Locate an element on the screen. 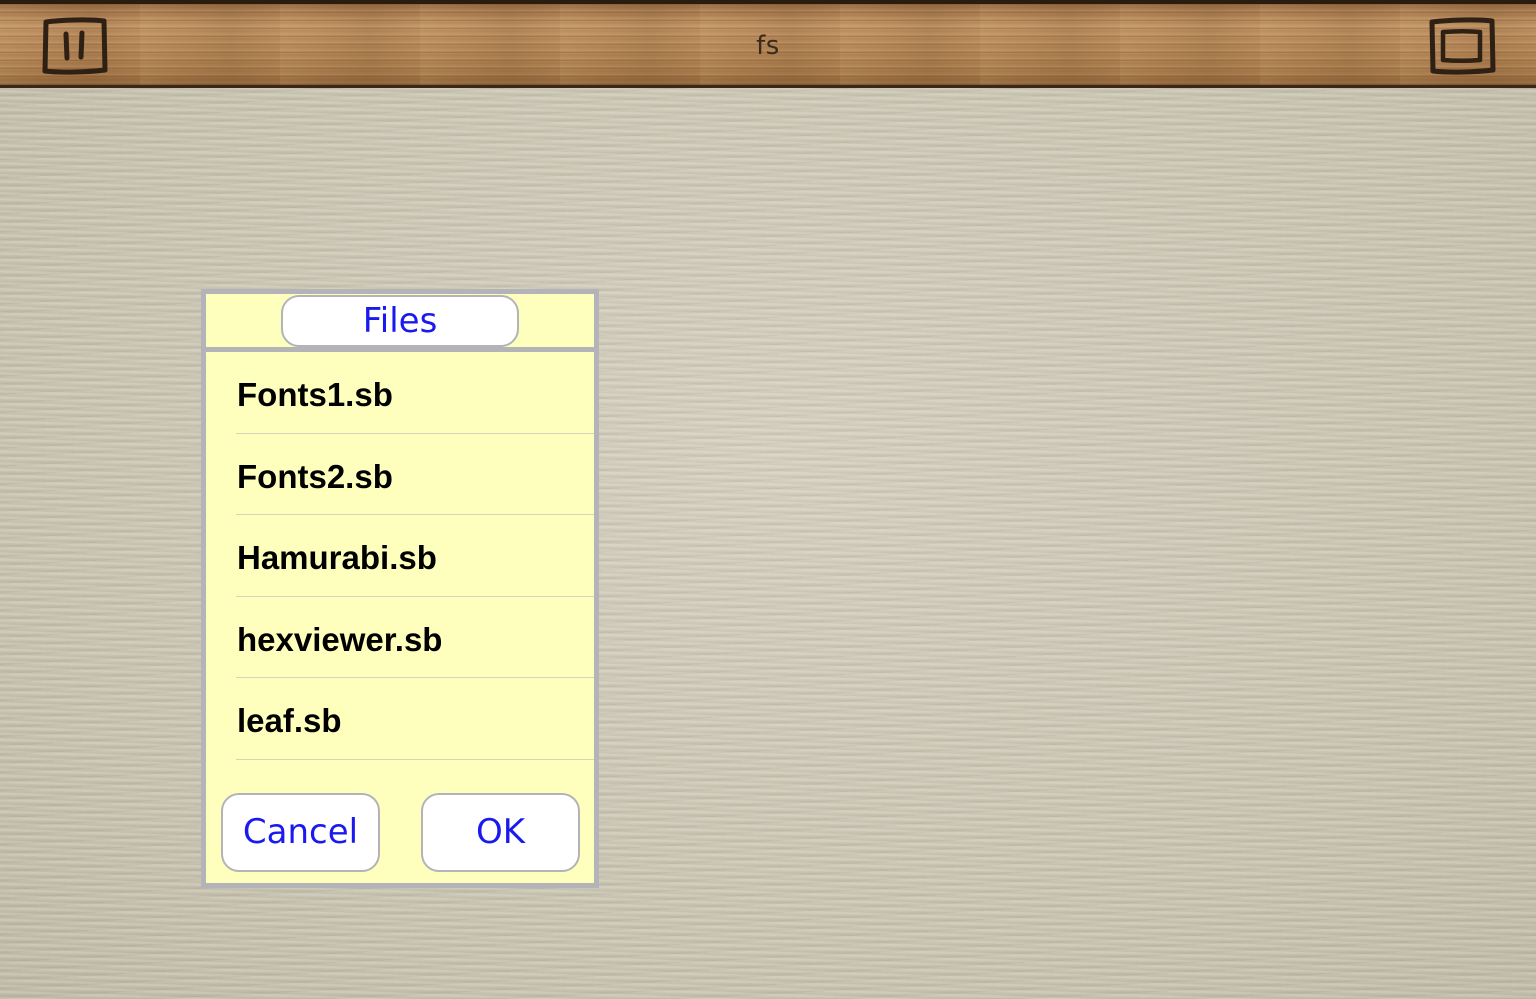 This screenshot has height=999, width=1536. dialog-header: Files is located at coordinates (400, 323).